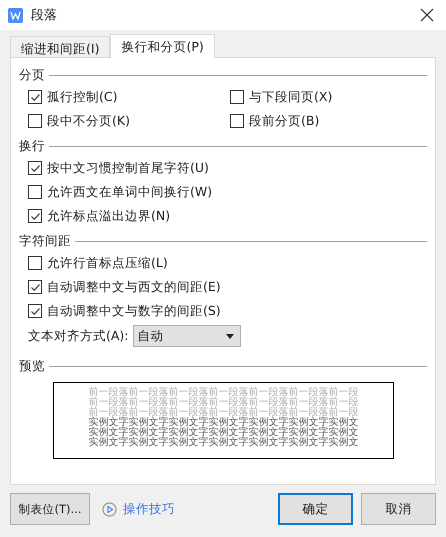 This screenshot has width=446, height=537. What do you see at coordinates (129, 192) in the screenshot?
I see `checkbox-label: 允许西文在单词中间换行(W)` at bounding box center [129, 192].